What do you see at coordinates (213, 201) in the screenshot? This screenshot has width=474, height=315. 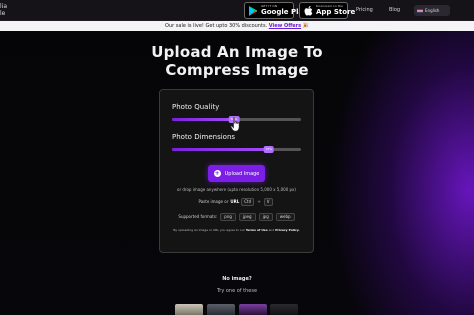 I see `paste-text: Paste image or` at bounding box center [213, 201].